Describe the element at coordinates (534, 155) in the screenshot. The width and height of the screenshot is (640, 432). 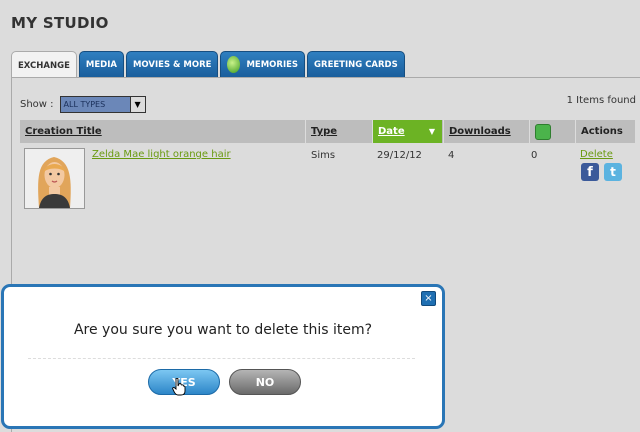
I see `creation-recycled-count: 0` at that location.